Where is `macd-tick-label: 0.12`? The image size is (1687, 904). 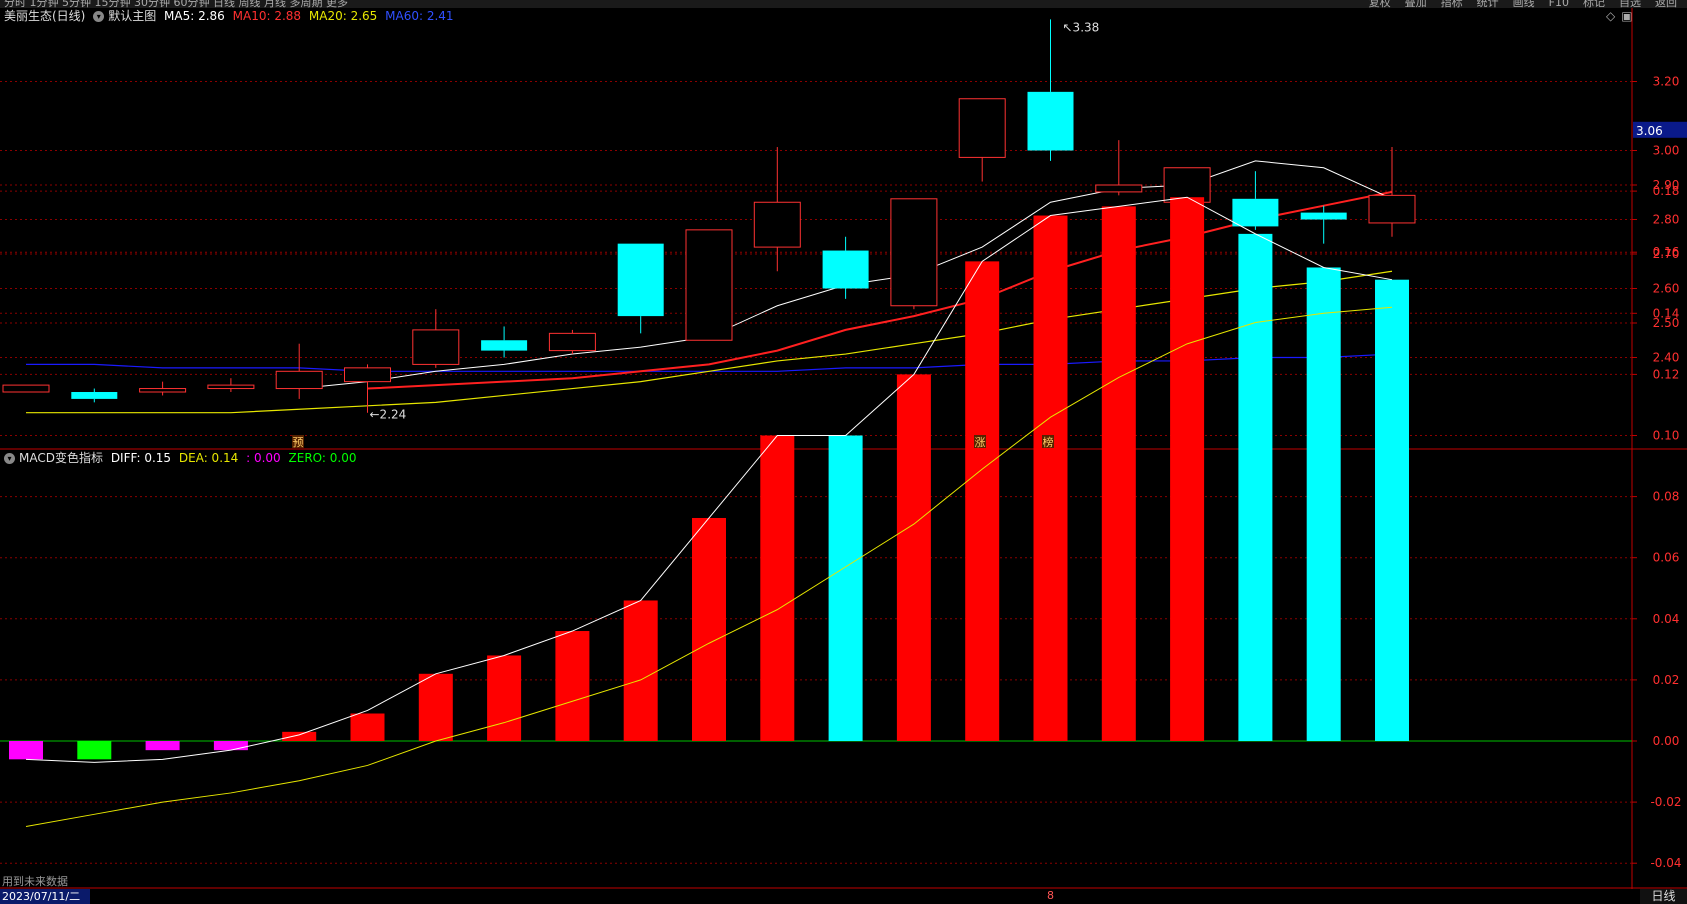
macd-tick-label: 0.12 is located at coordinates (1666, 374).